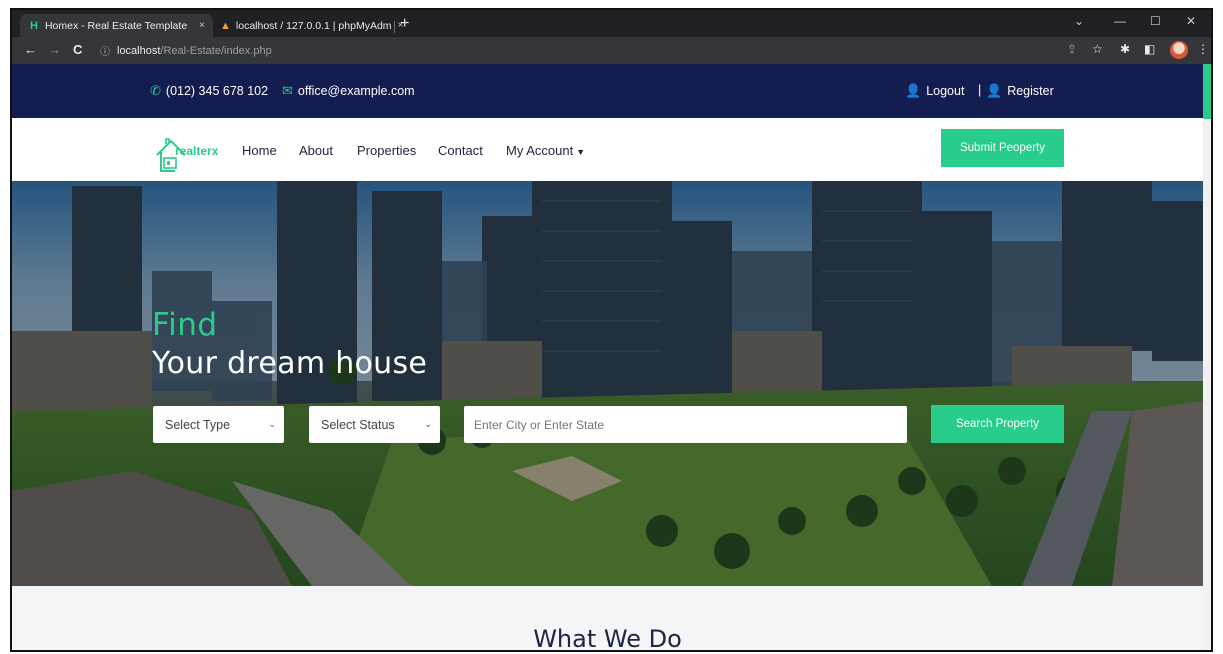 This screenshot has height=654, width=1223. Describe the element at coordinates (34, 25) in the screenshot. I see `homex-favicon-icon: H` at that location.